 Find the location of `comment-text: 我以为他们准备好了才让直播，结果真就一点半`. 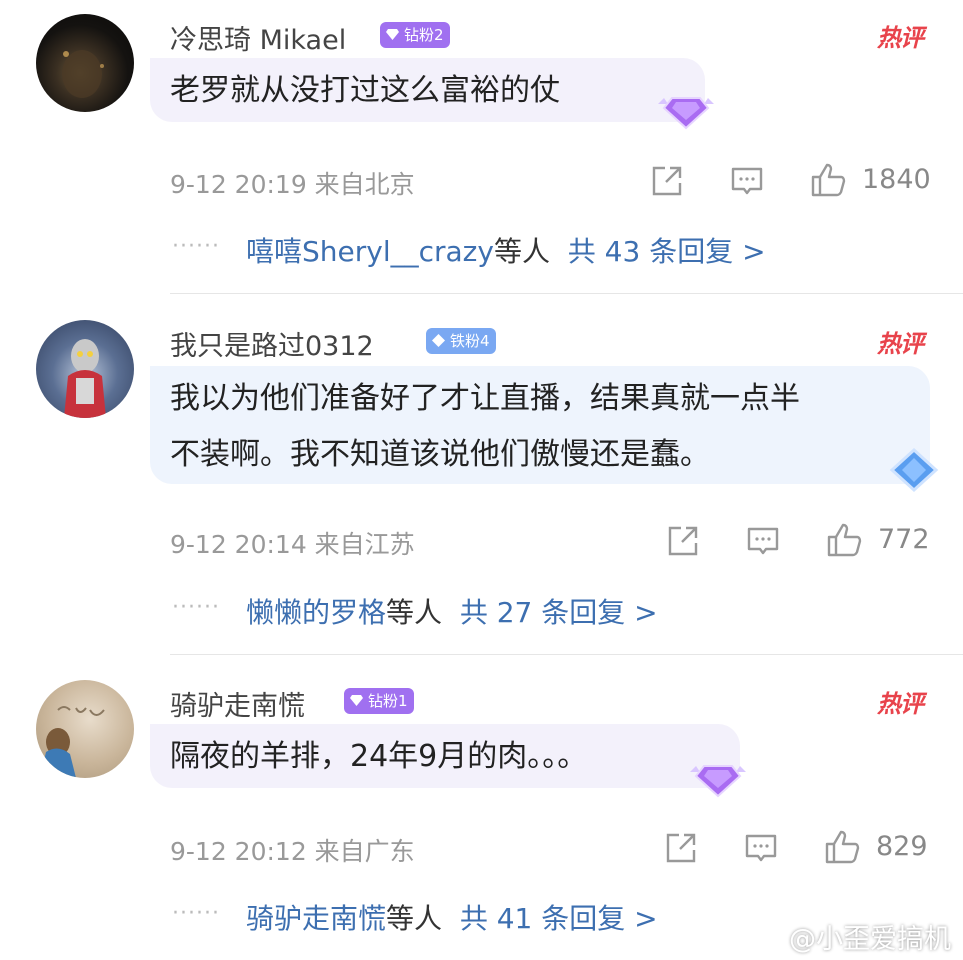

comment-text: 我以为他们准备好了才让直播，结果真就一点半 is located at coordinates (485, 398).